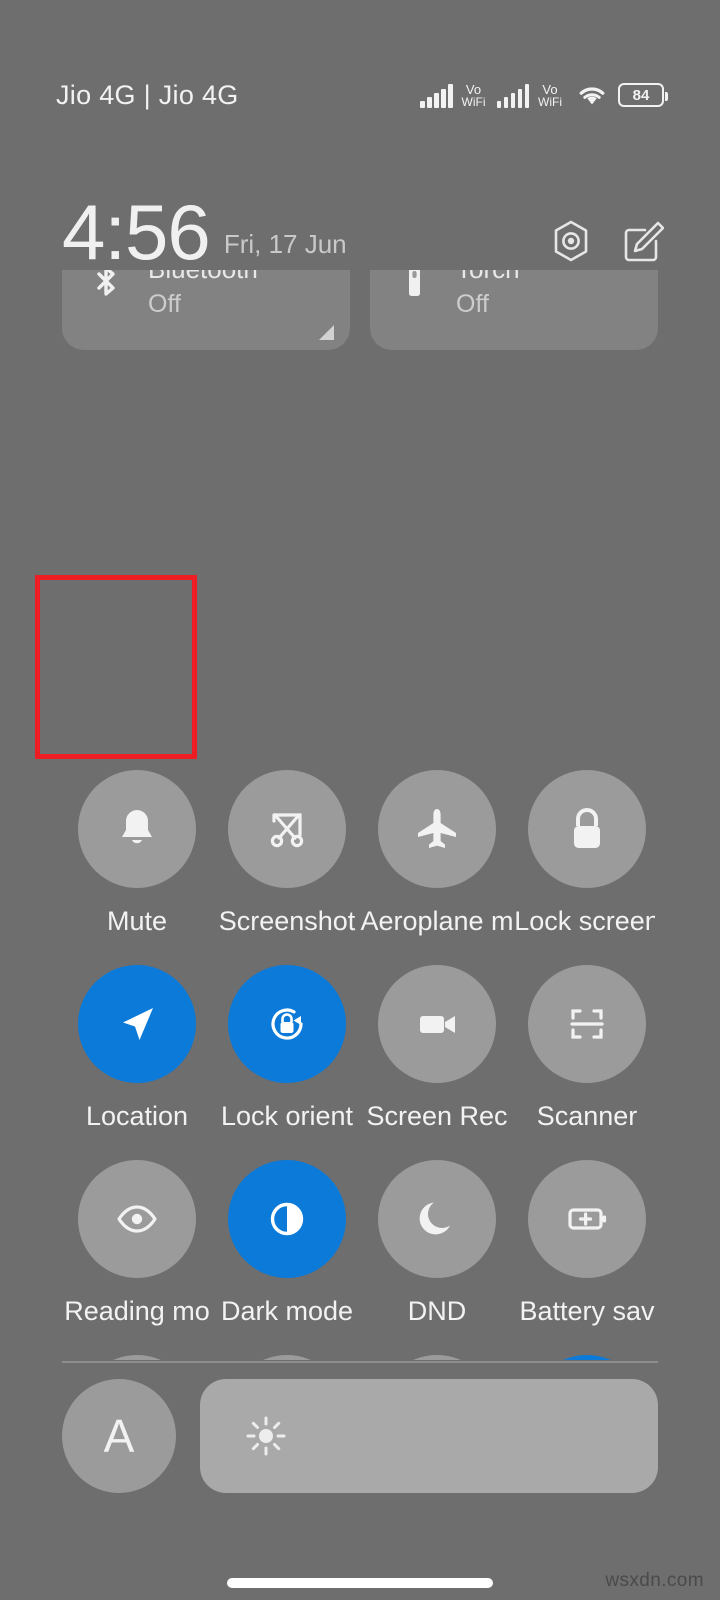 The height and width of the screenshot is (1600, 720). What do you see at coordinates (550, 95) in the screenshot?
I see `vowifi-label-sim2: Vo WiFi` at bounding box center [550, 95].